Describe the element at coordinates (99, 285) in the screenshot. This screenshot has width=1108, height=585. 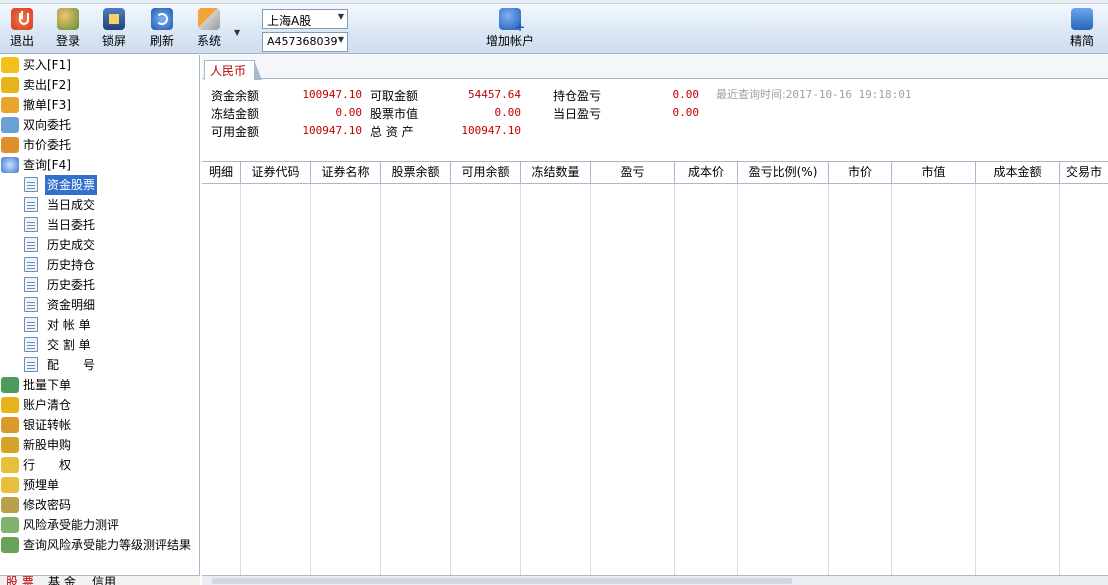
I see `tree-item-history-orders: 历史委托` at that location.